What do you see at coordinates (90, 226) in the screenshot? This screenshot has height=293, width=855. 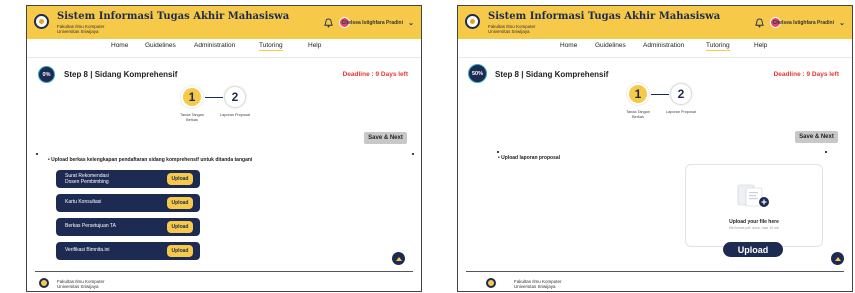 I see `document-label: Berkas Persetujuan TA` at bounding box center [90, 226].